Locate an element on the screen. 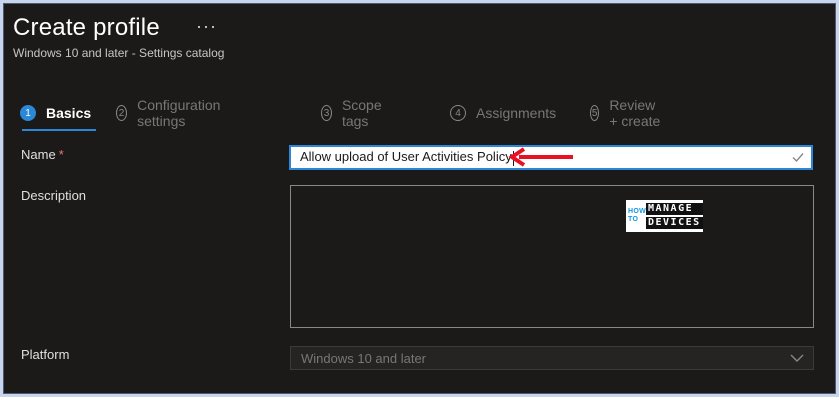 The height and width of the screenshot is (397, 839). name-label: Name * is located at coordinates (42, 154).